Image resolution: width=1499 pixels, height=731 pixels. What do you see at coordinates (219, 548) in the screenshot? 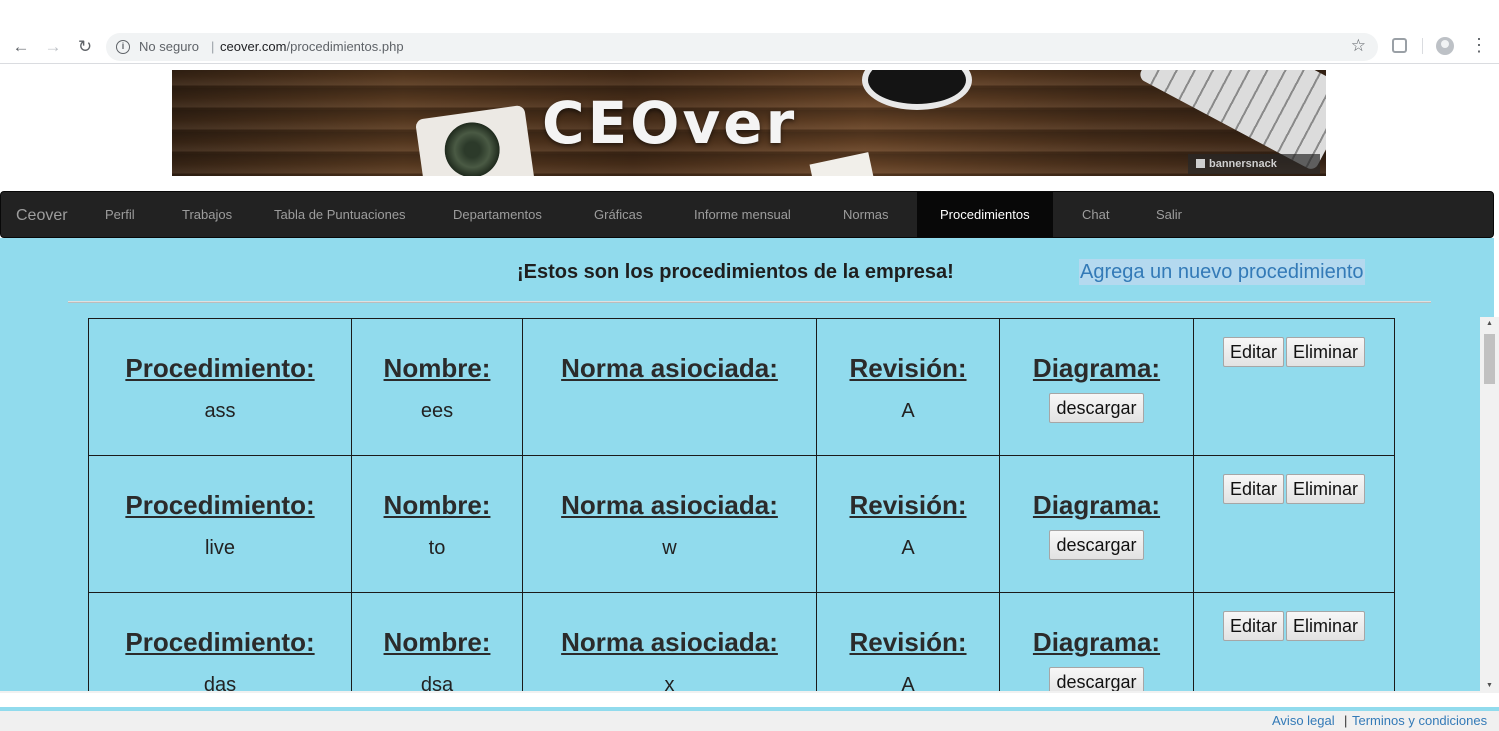
I see `procedimiento-value: live` at bounding box center [219, 548].